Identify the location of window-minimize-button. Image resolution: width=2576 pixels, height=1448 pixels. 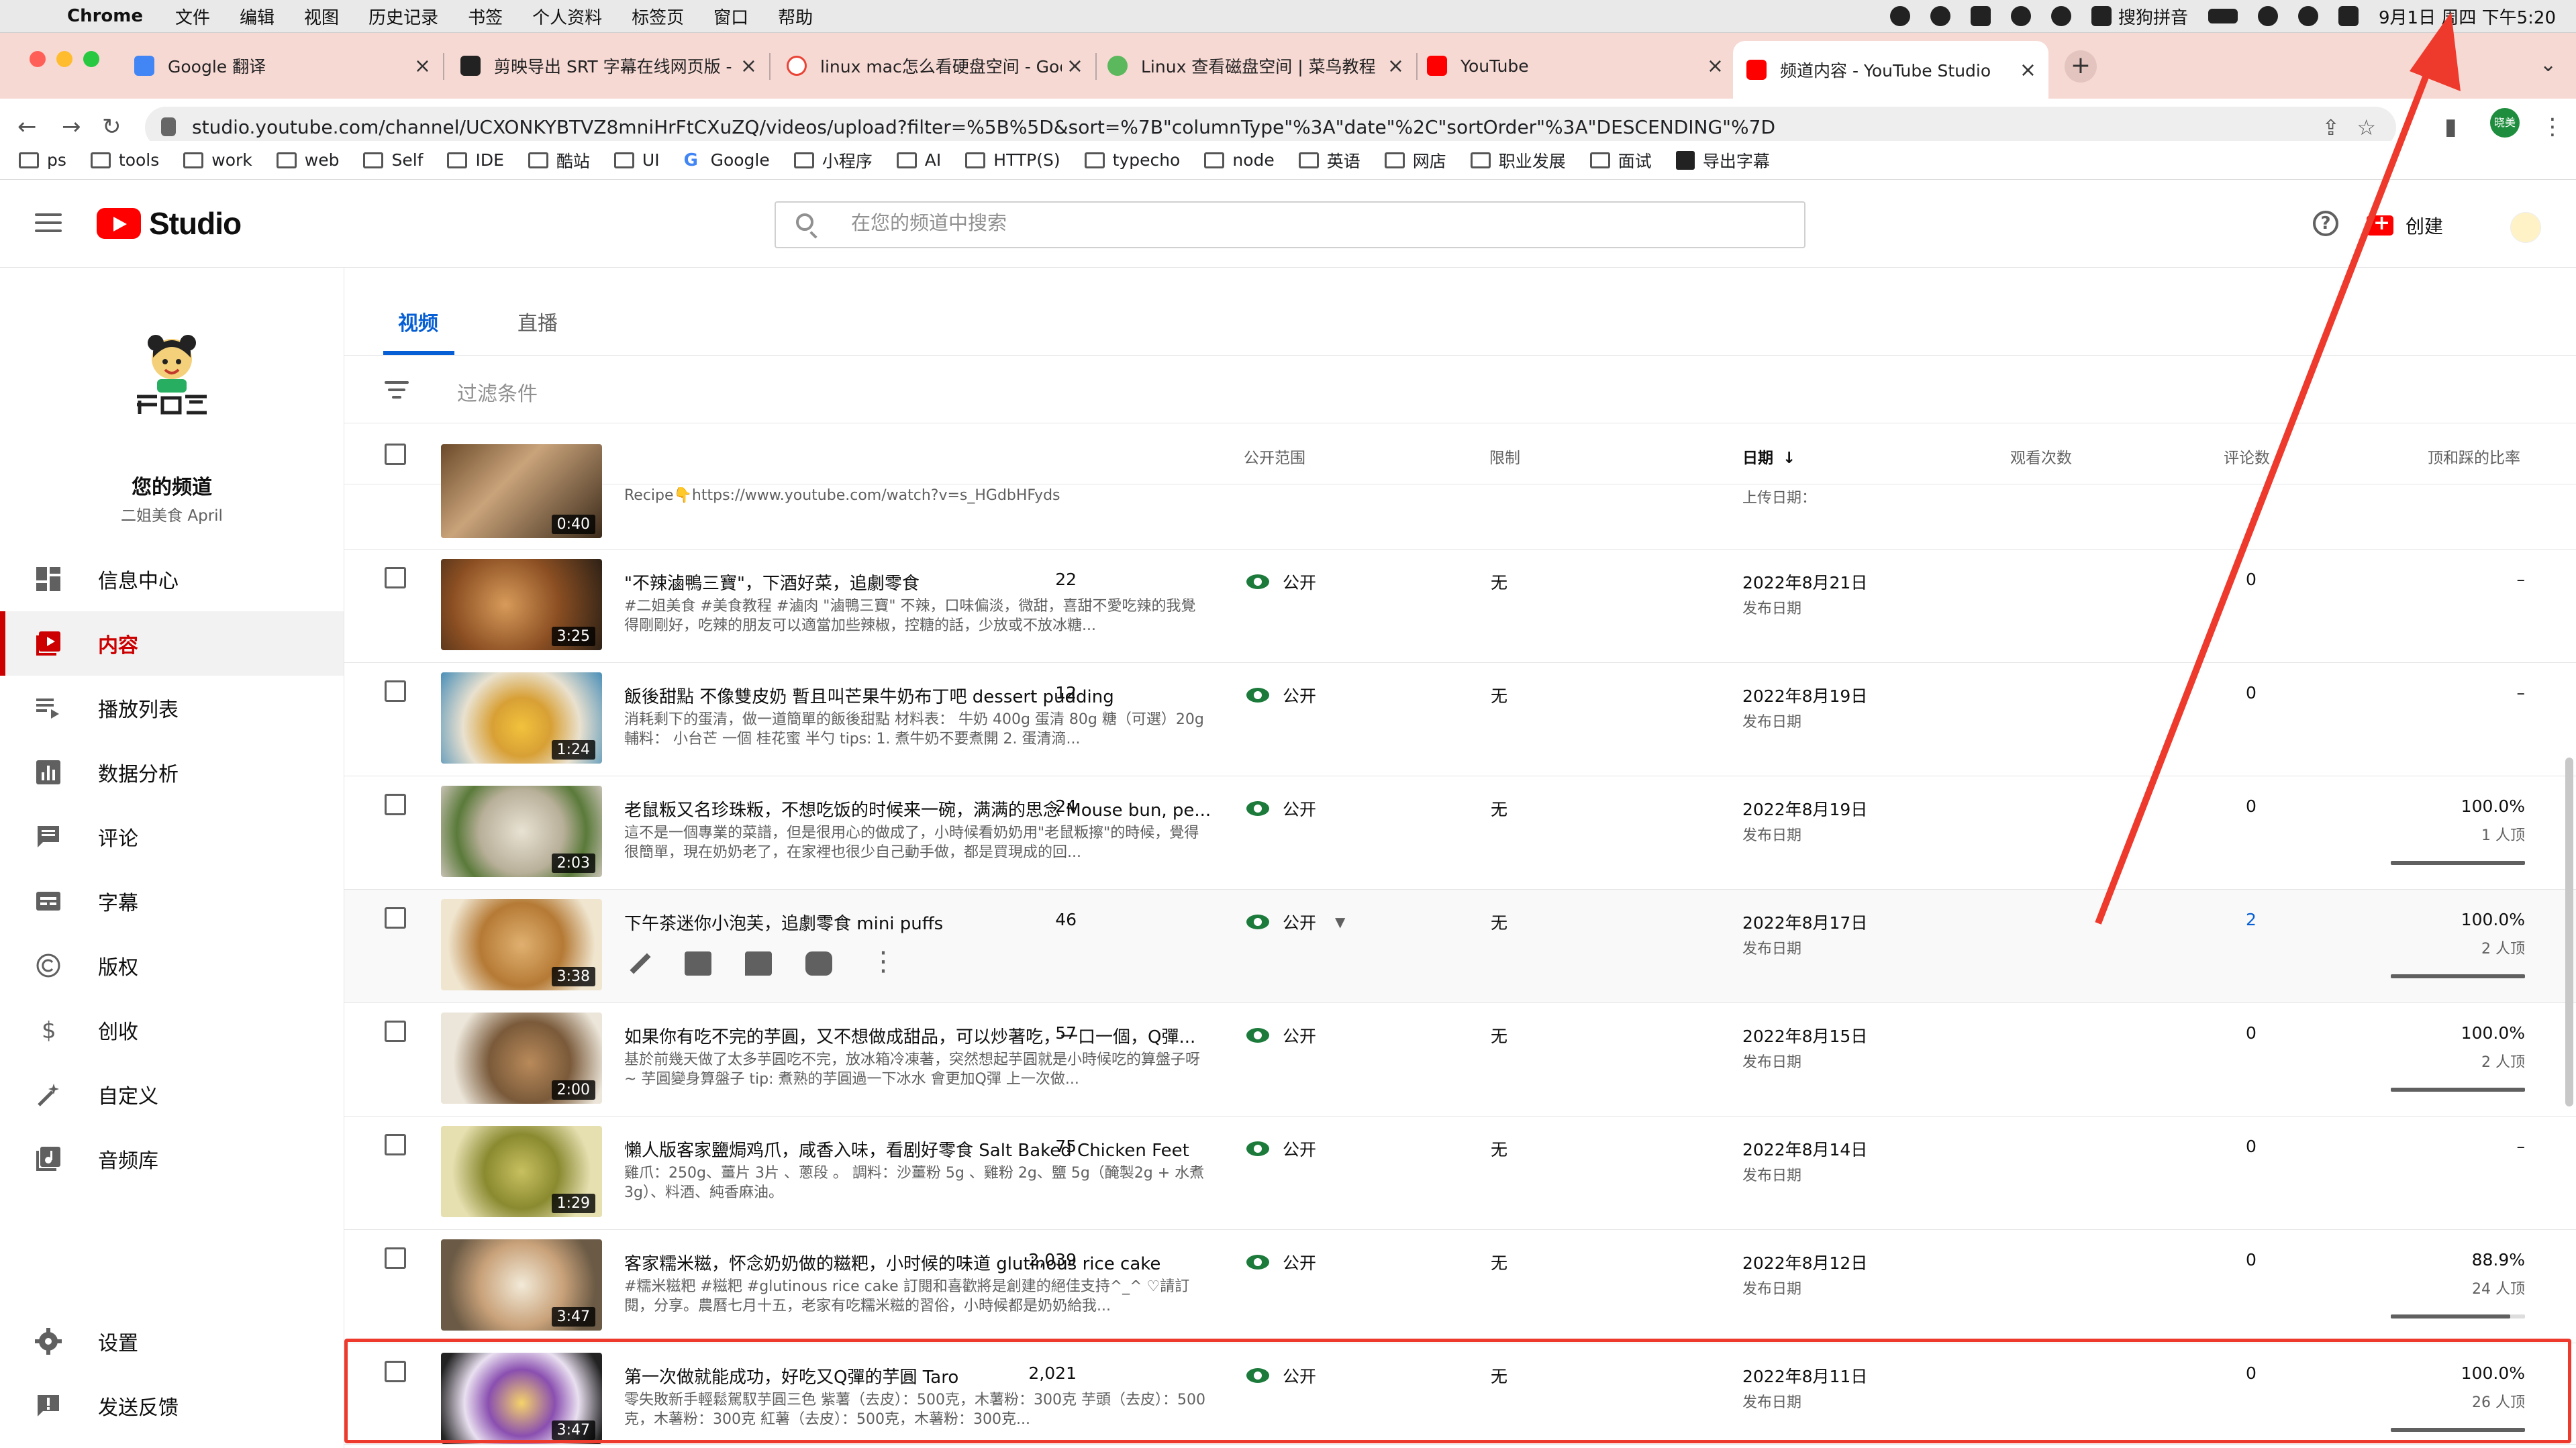
(64, 59).